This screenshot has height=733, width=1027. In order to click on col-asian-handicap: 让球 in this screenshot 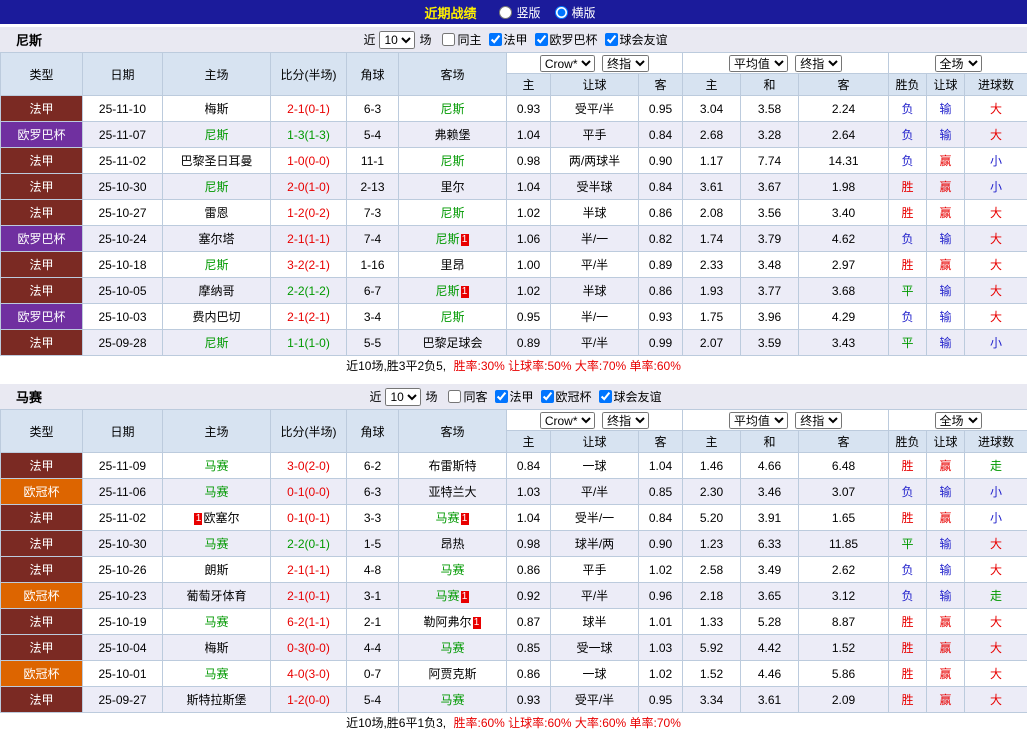, I will do `click(595, 442)`.